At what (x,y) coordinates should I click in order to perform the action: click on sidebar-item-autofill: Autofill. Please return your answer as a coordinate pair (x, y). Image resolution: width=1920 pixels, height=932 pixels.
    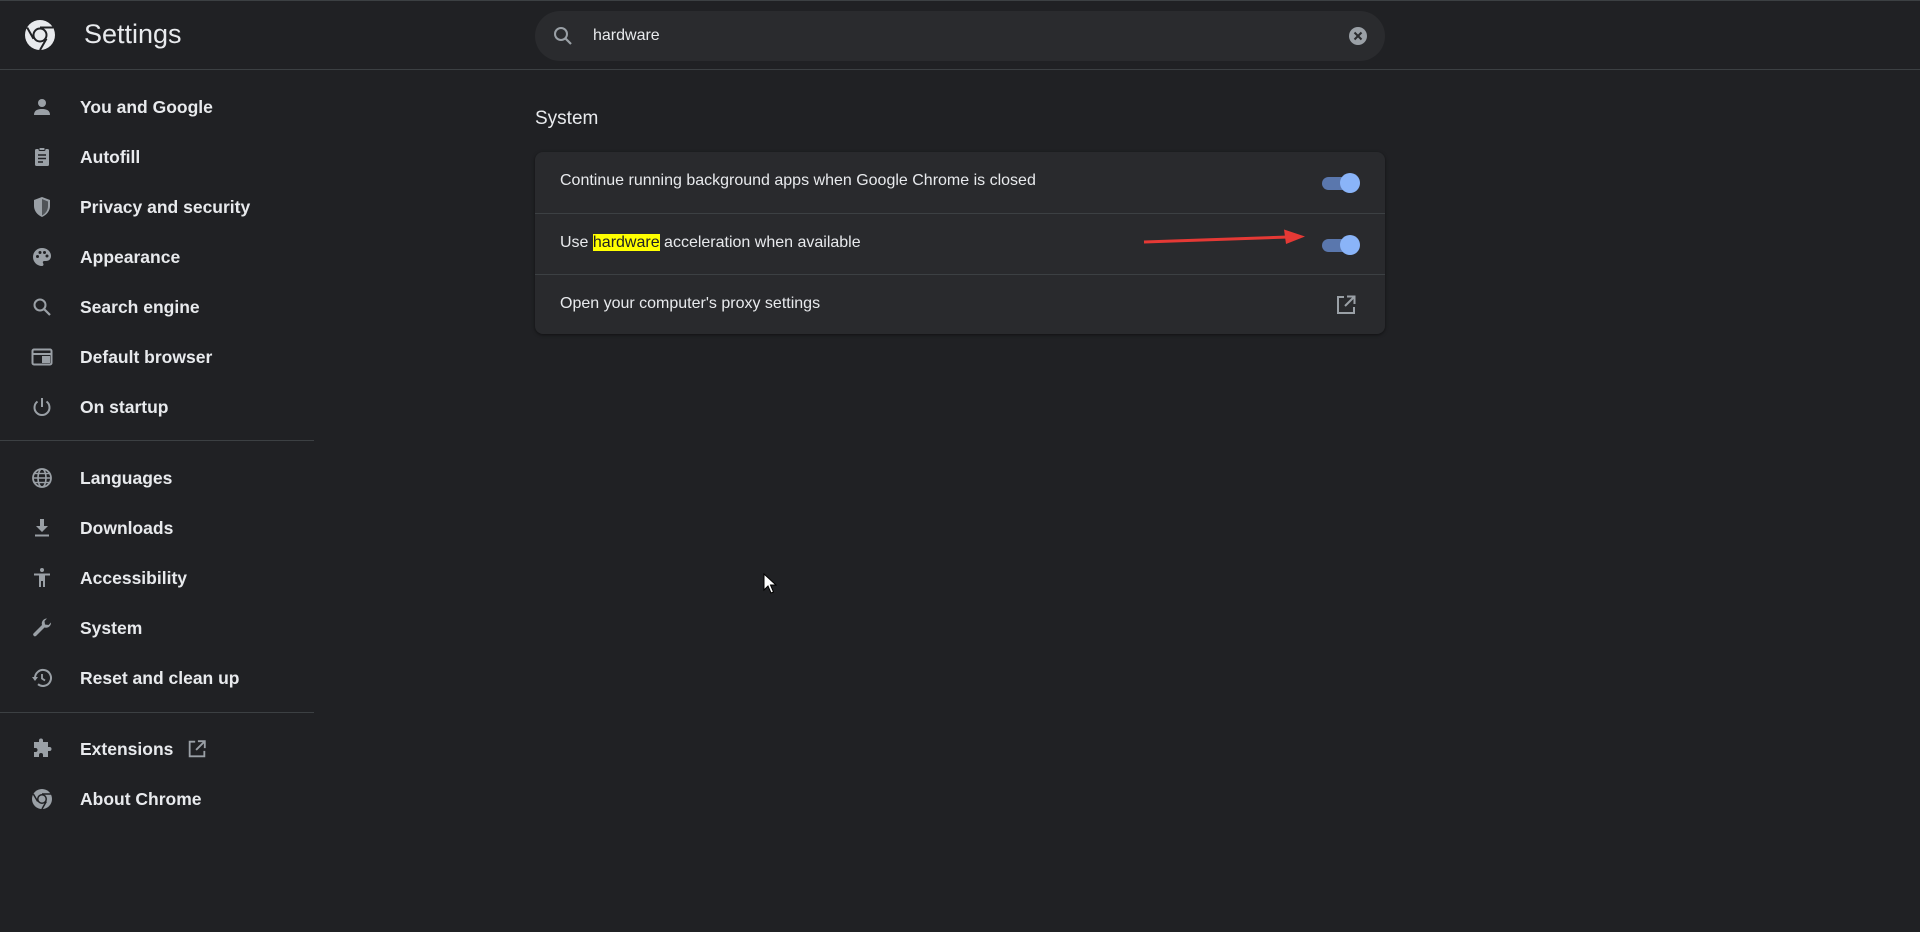
    Looking at the image, I should click on (157, 157).